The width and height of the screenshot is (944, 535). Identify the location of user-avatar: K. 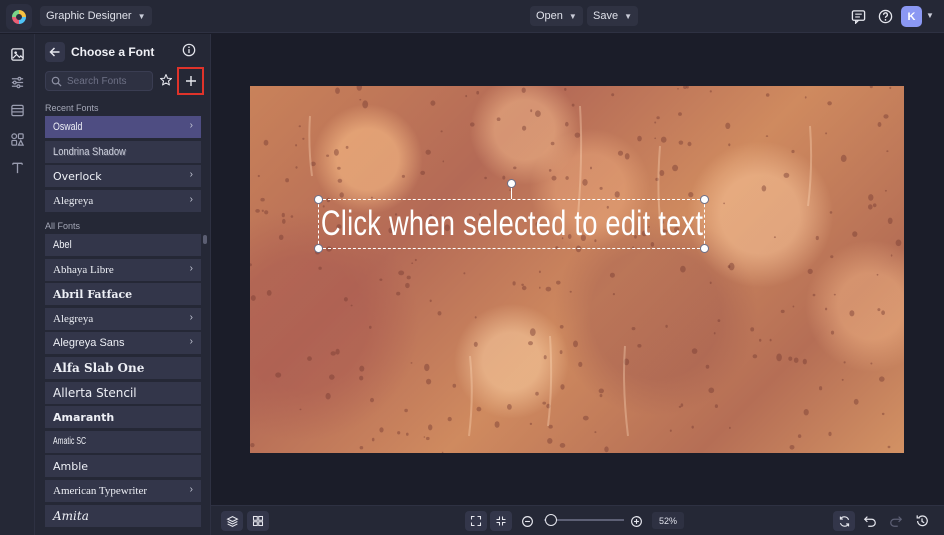
(911, 16).